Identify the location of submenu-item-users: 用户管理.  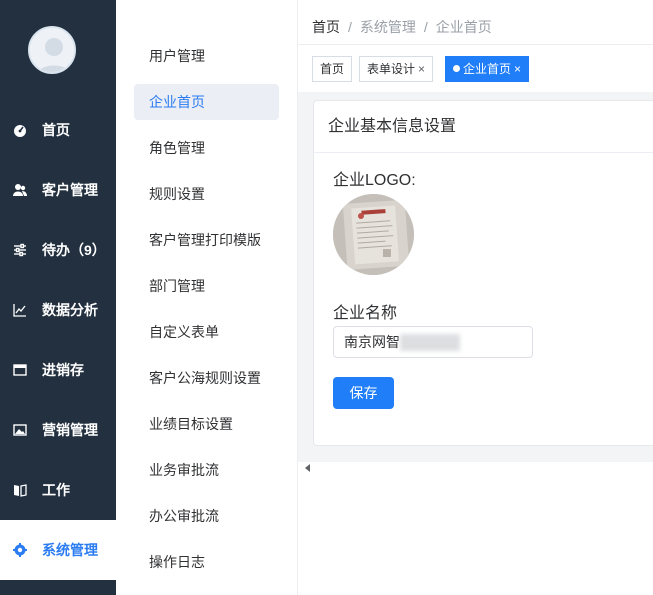
(206, 56).